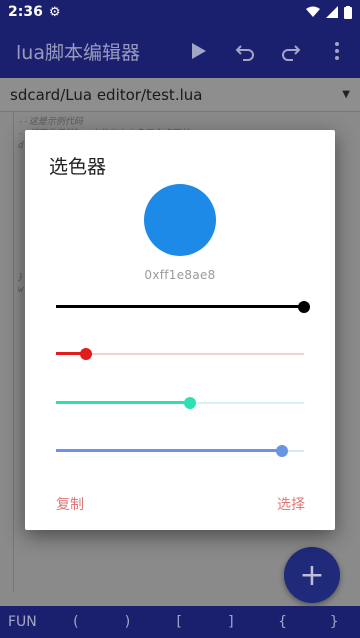  Describe the element at coordinates (282, 451) in the screenshot. I see `blue-slider-thumb` at that location.